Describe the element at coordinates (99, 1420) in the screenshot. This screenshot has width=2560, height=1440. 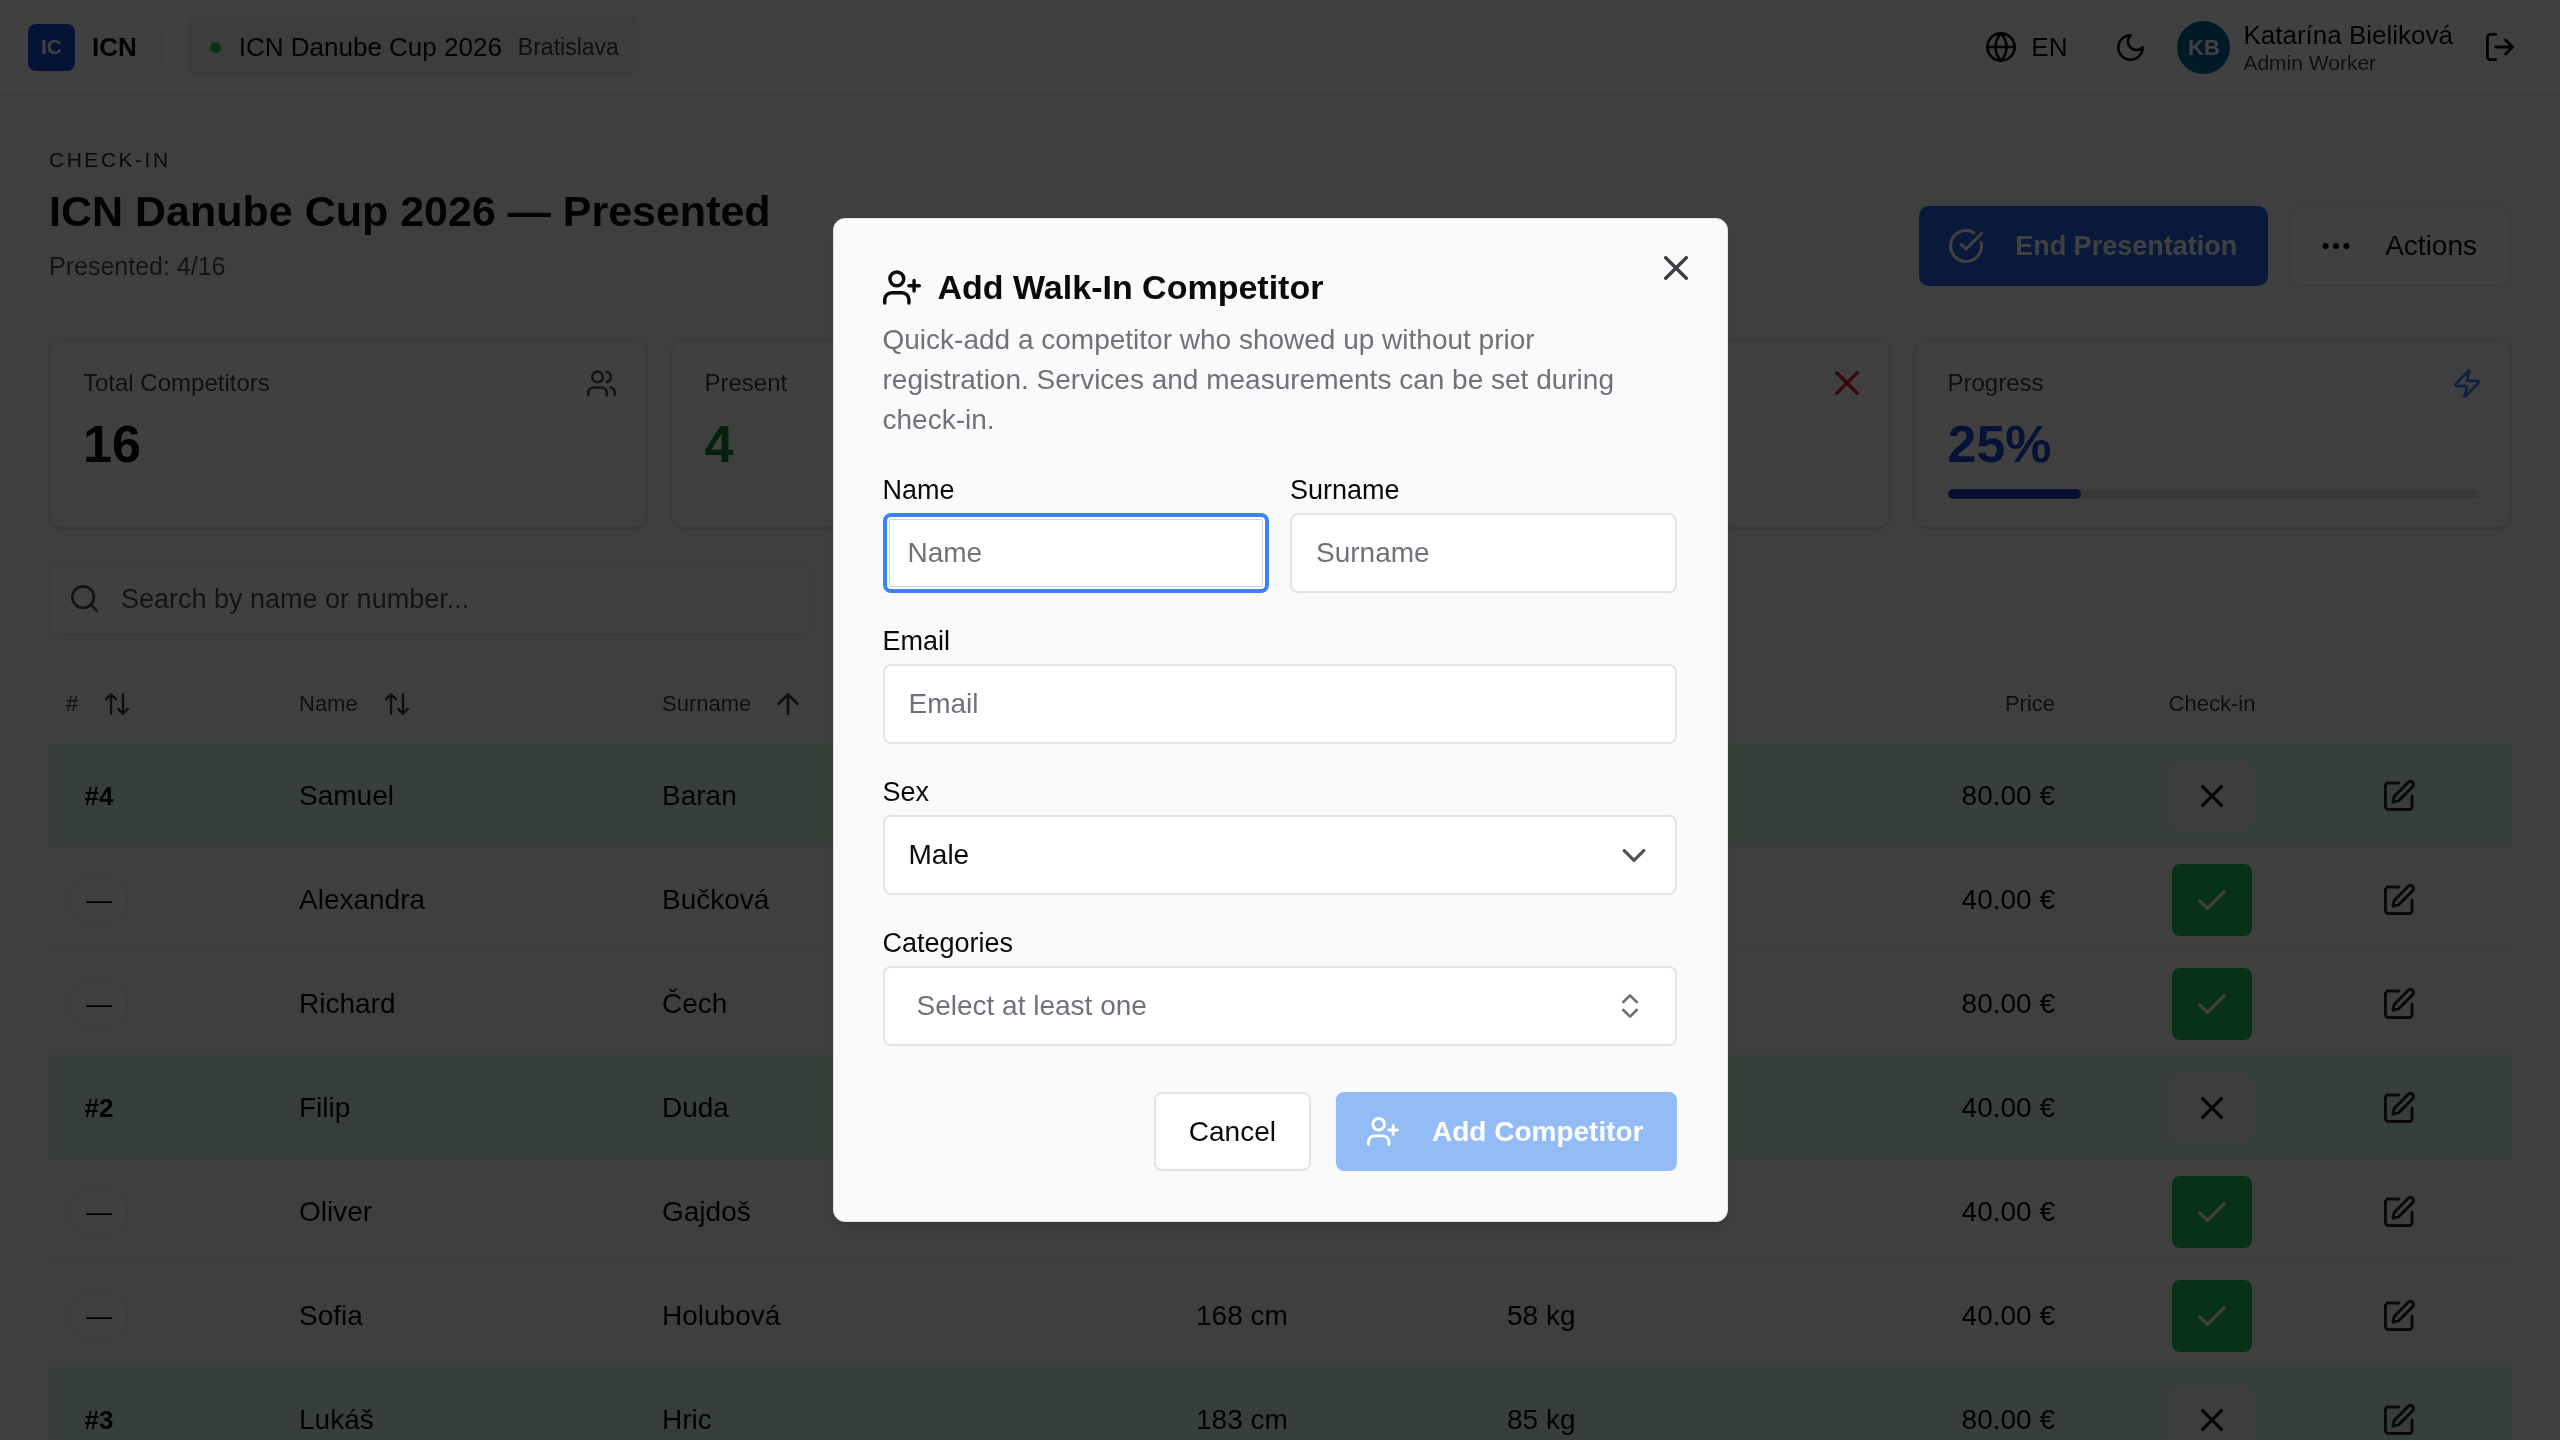
I see `competitor-number: #3` at that location.